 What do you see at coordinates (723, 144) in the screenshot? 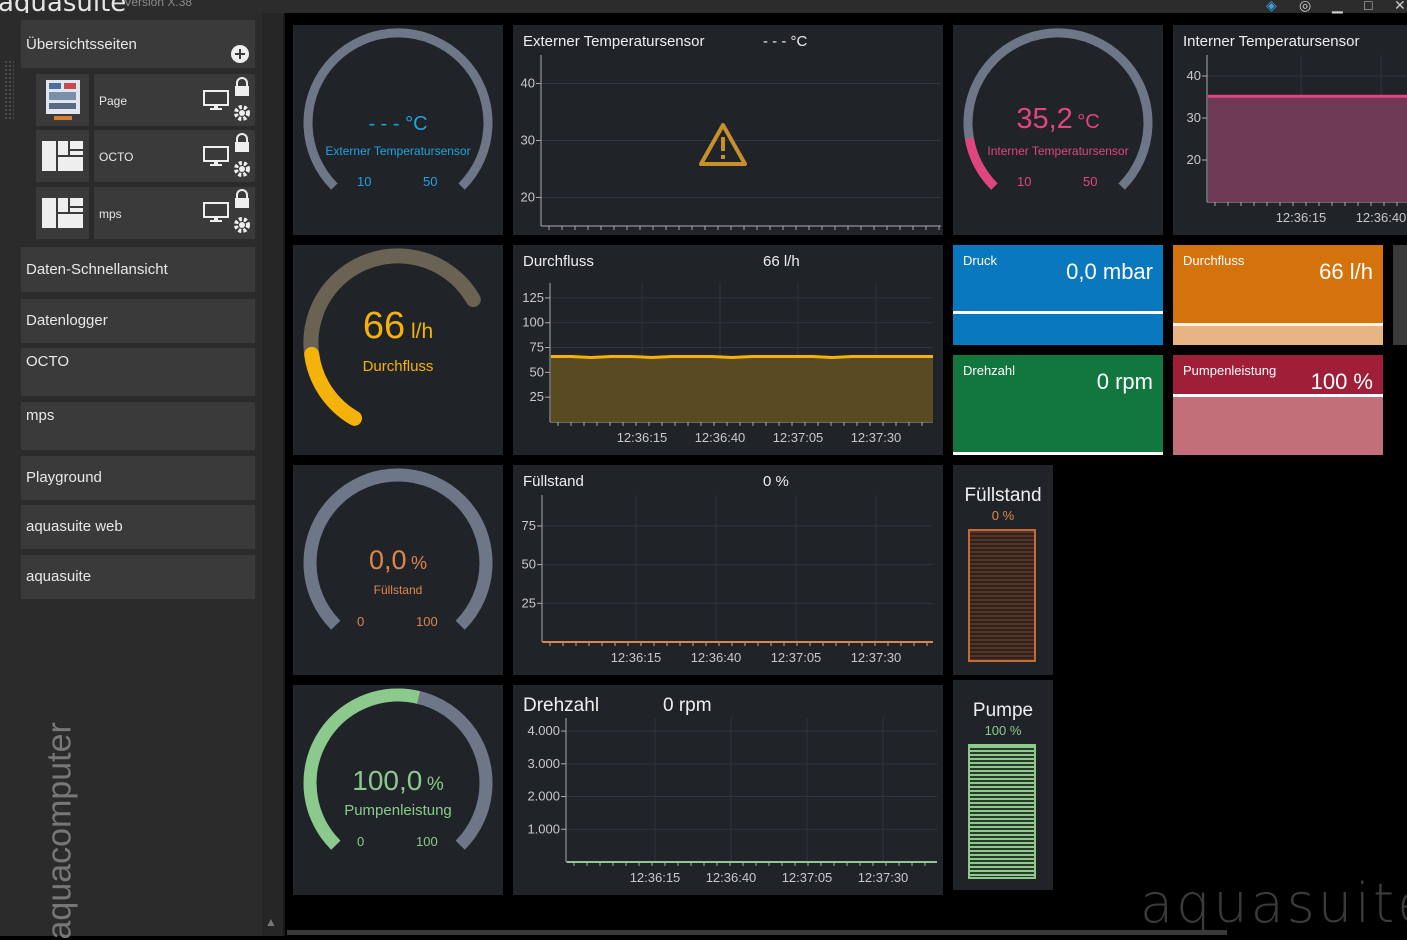
I see `warning-icon` at bounding box center [723, 144].